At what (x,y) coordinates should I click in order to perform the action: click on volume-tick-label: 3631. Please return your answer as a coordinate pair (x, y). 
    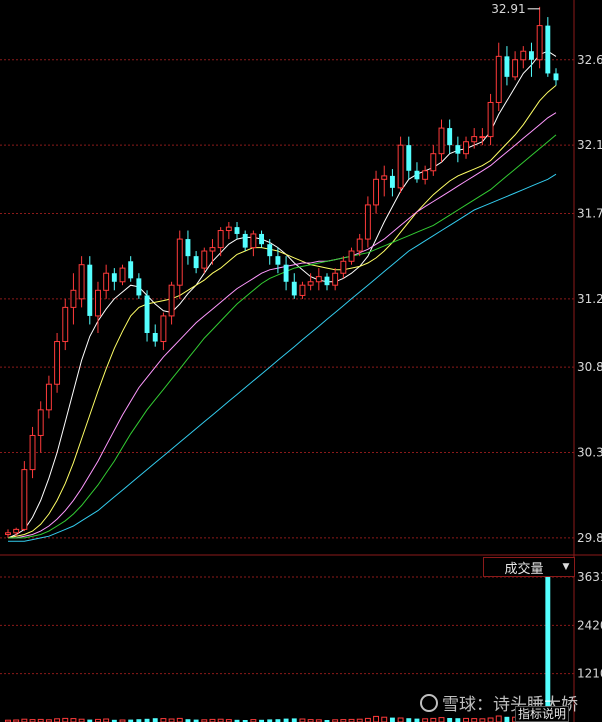
    Looking at the image, I should click on (589, 577).